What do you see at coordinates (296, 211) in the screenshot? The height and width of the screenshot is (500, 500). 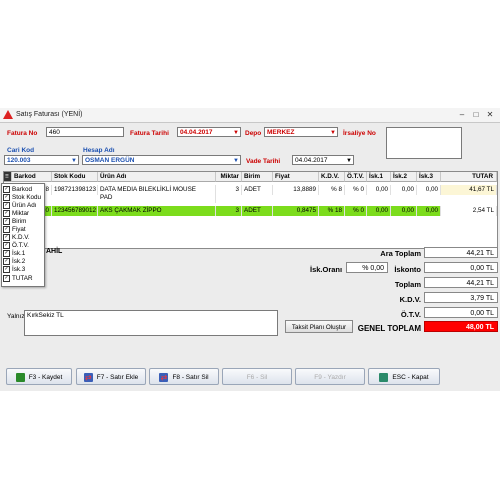 I see `row2-fiyat: 0,8475` at bounding box center [296, 211].